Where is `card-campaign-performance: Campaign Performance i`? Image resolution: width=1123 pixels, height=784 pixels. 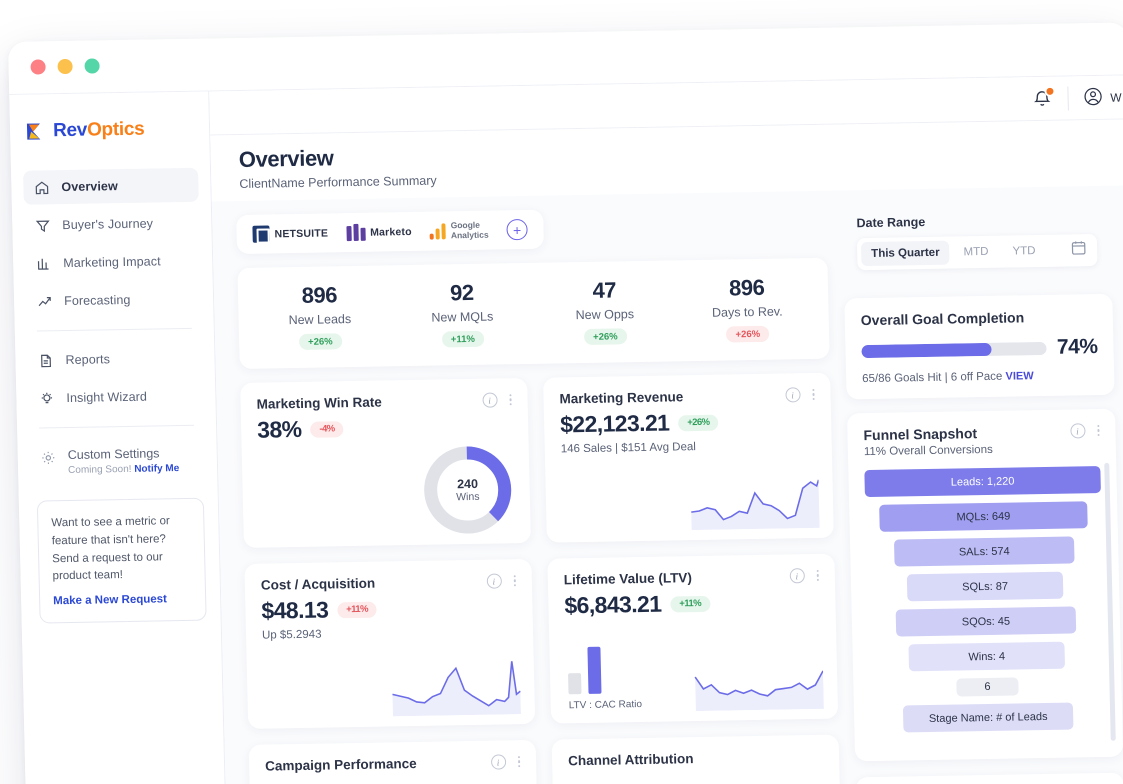 card-campaign-performance: Campaign Performance i is located at coordinates (393, 761).